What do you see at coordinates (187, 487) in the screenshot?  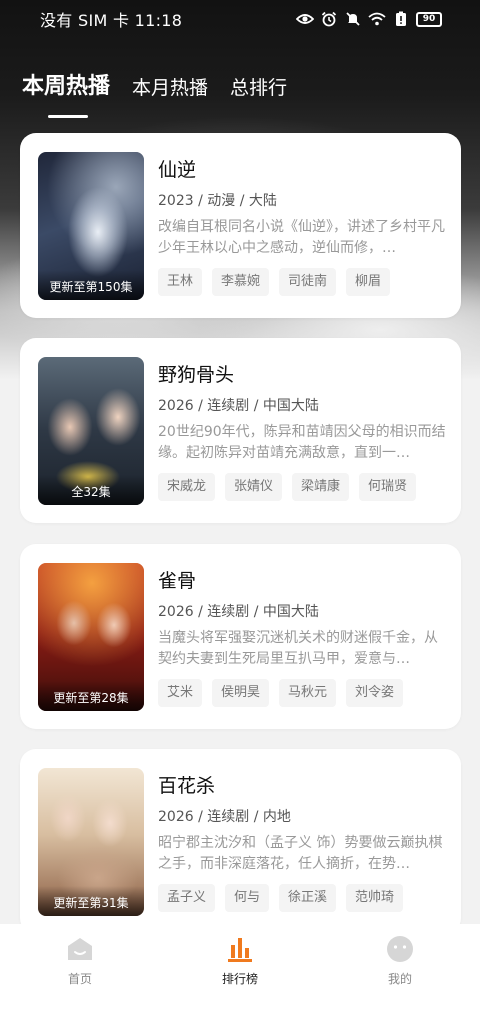 I see `cast-tag: 宋威龙` at bounding box center [187, 487].